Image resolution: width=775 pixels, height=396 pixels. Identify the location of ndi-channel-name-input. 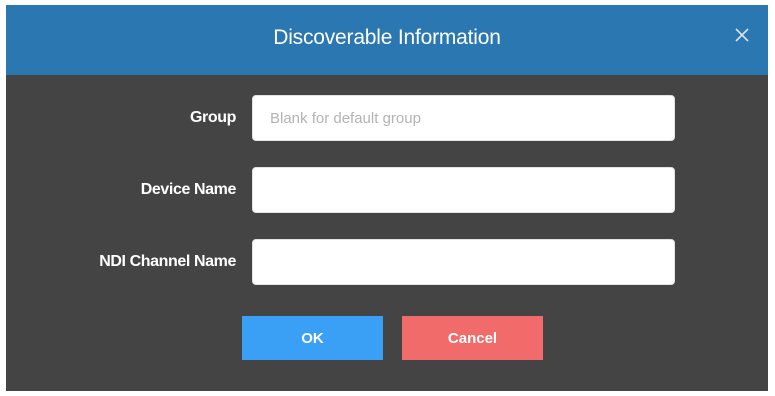
(463, 262).